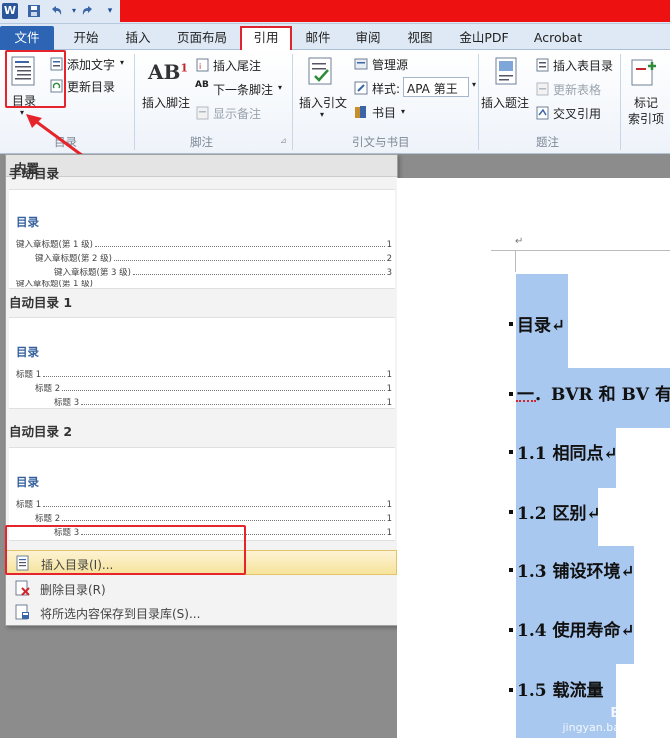 The image size is (670, 738). I want to click on toc-entry-text: 键入章标题(第 3 级), so click(92, 273).